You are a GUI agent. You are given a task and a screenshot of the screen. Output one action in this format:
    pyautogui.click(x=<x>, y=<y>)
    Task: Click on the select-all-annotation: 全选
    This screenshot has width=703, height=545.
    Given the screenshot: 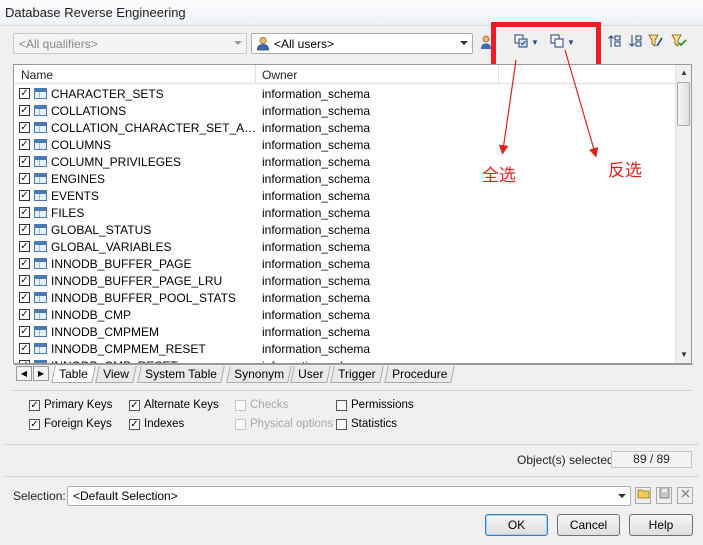 What is the action you would take?
    pyautogui.click(x=499, y=176)
    